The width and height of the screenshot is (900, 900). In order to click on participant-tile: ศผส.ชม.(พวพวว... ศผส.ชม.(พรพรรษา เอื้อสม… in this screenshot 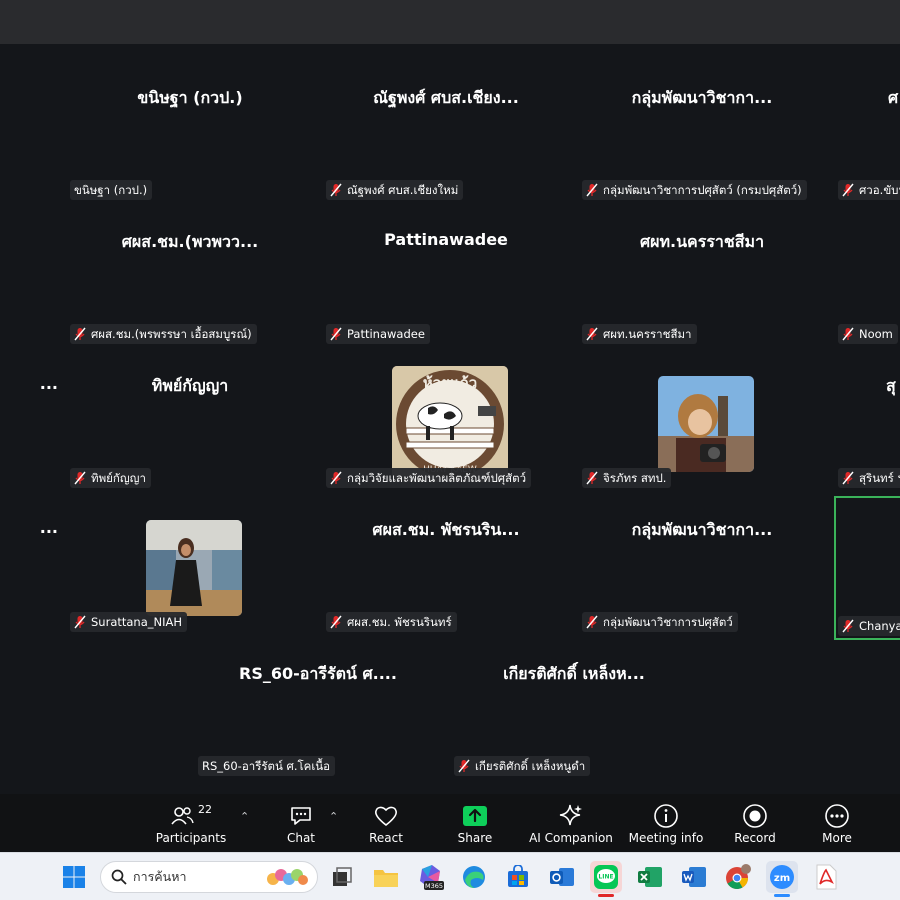, I will do `click(190, 280)`.